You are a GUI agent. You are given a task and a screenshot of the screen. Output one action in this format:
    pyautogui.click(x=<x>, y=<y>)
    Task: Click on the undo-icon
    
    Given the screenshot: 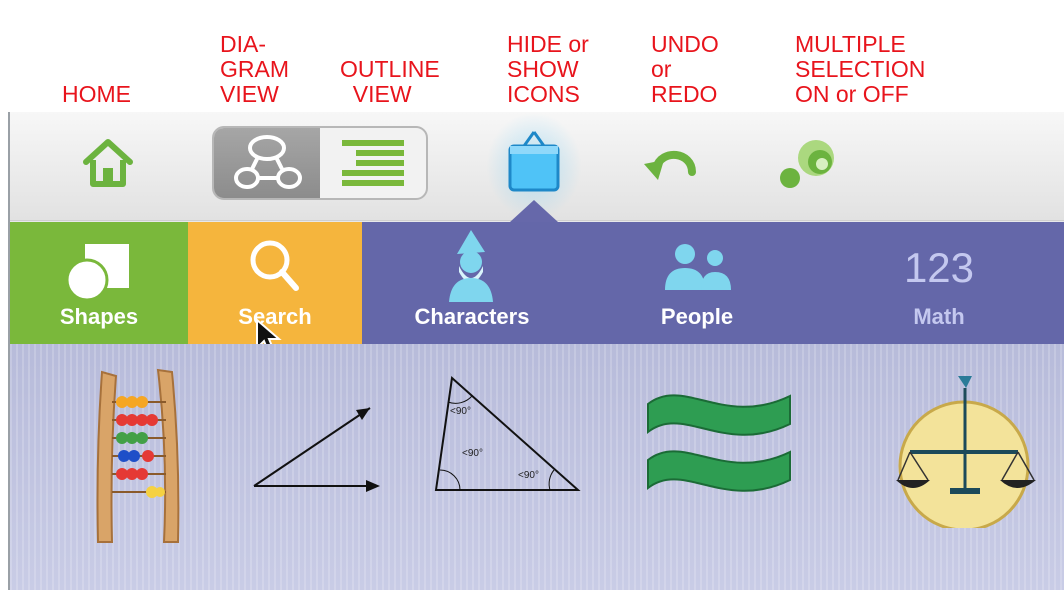 What is the action you would take?
    pyautogui.click(x=670, y=165)
    